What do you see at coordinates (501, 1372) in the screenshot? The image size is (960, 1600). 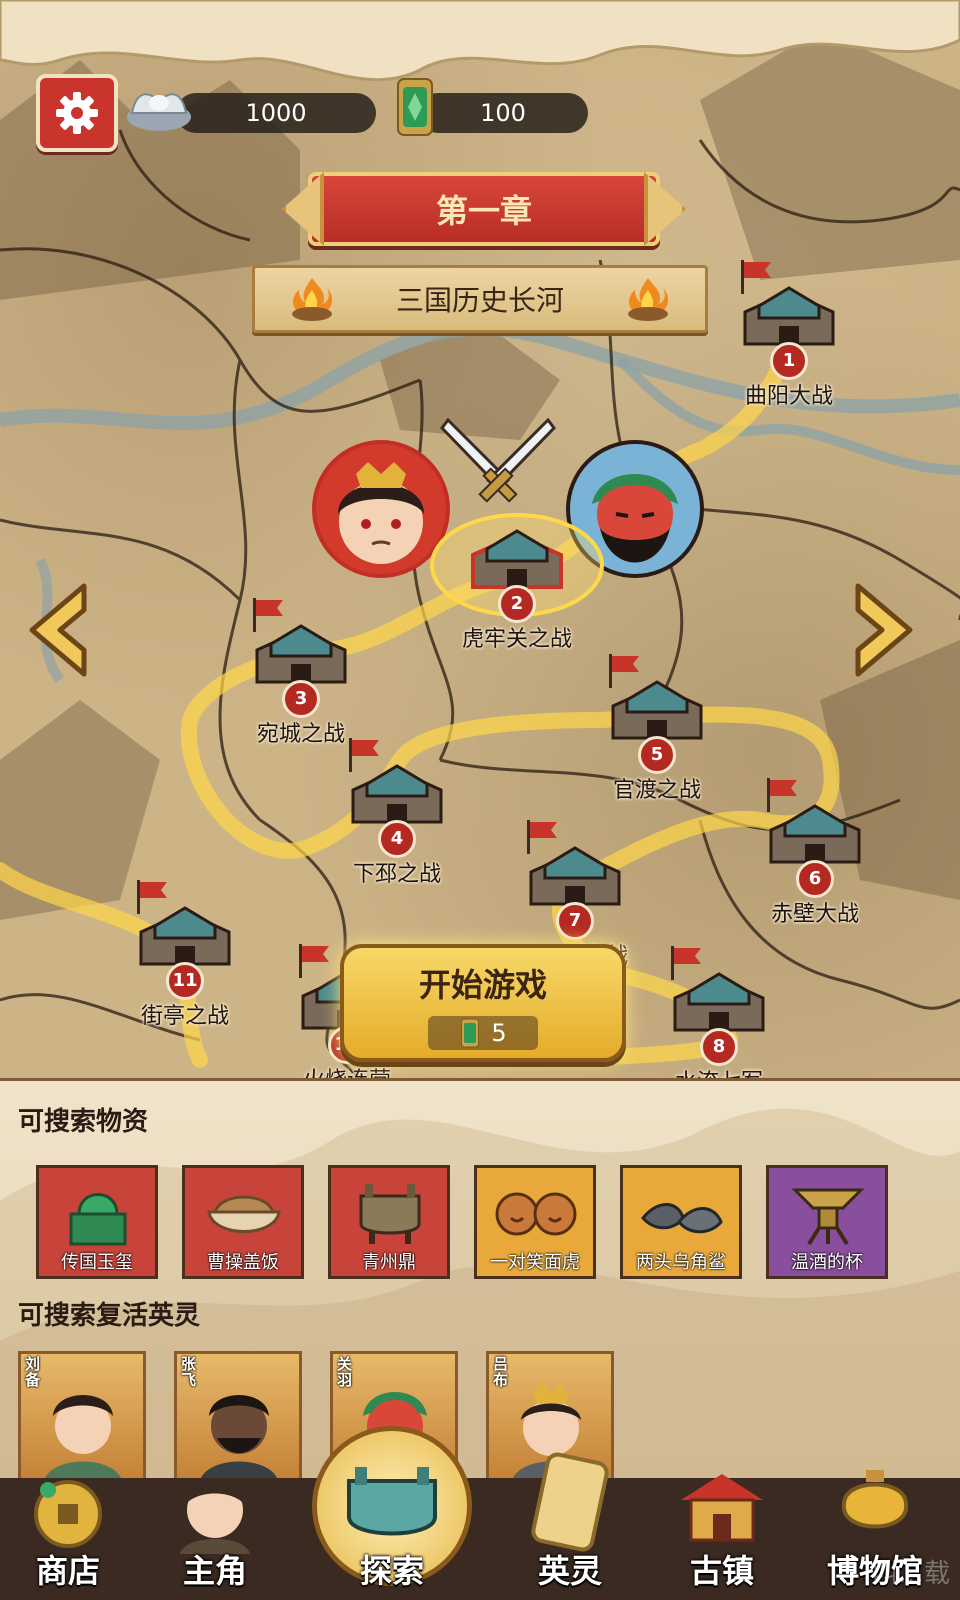 I see `hero-name: 吕布` at bounding box center [501, 1372].